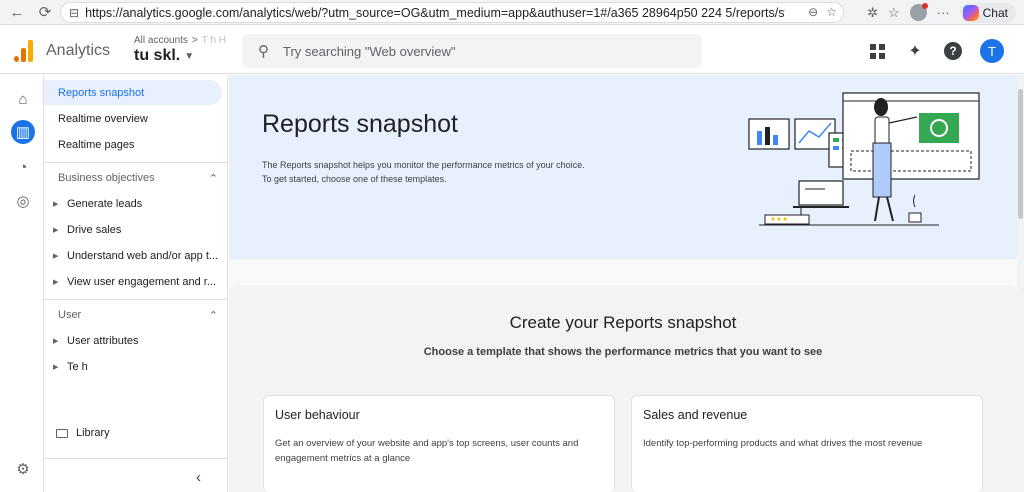 The image size is (1024, 492). What do you see at coordinates (106, 178) in the screenshot?
I see `section-label: Business objectives` at bounding box center [106, 178].